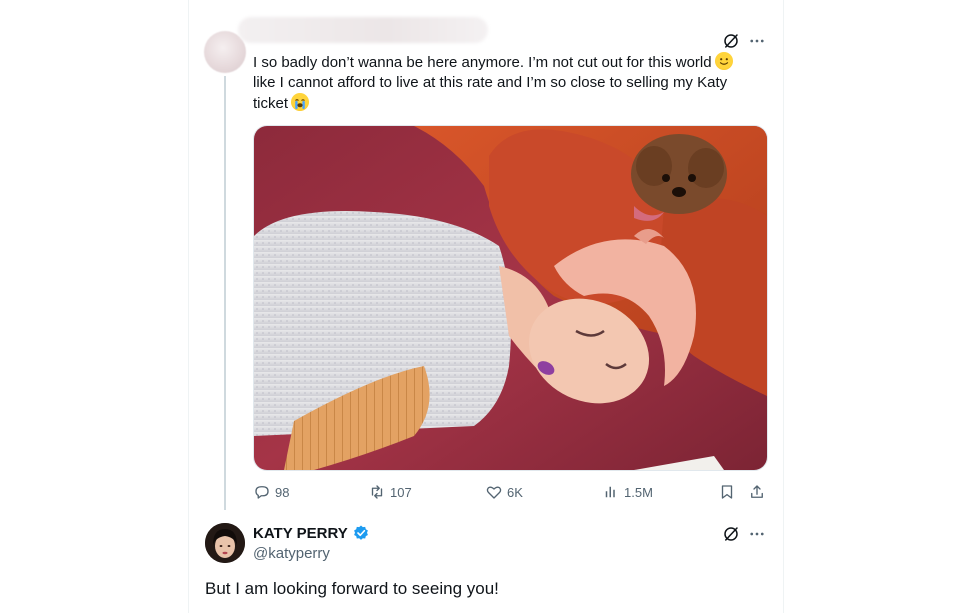 Image resolution: width=980 pixels, height=613 pixels. What do you see at coordinates (504, 492) in the screenshot?
I see `like-button: 6K` at bounding box center [504, 492].